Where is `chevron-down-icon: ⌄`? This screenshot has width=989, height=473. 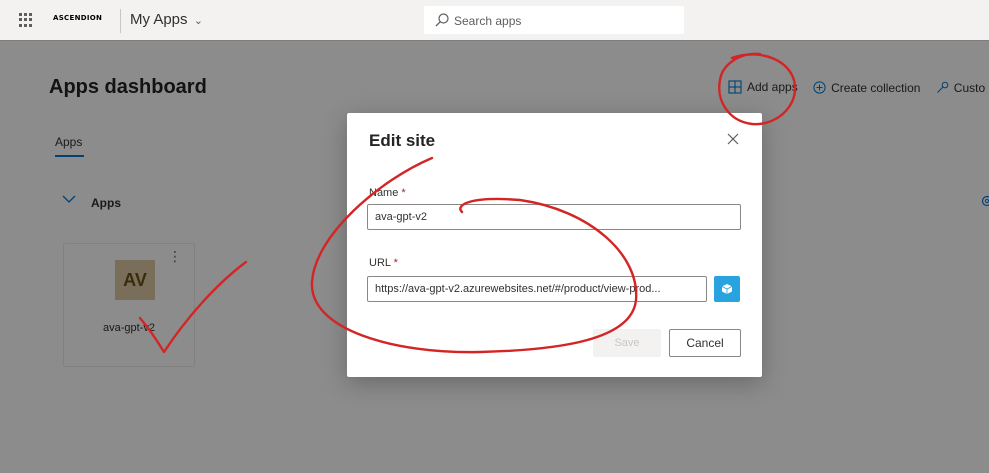
chevron-down-icon: ⌄ is located at coordinates (198, 21).